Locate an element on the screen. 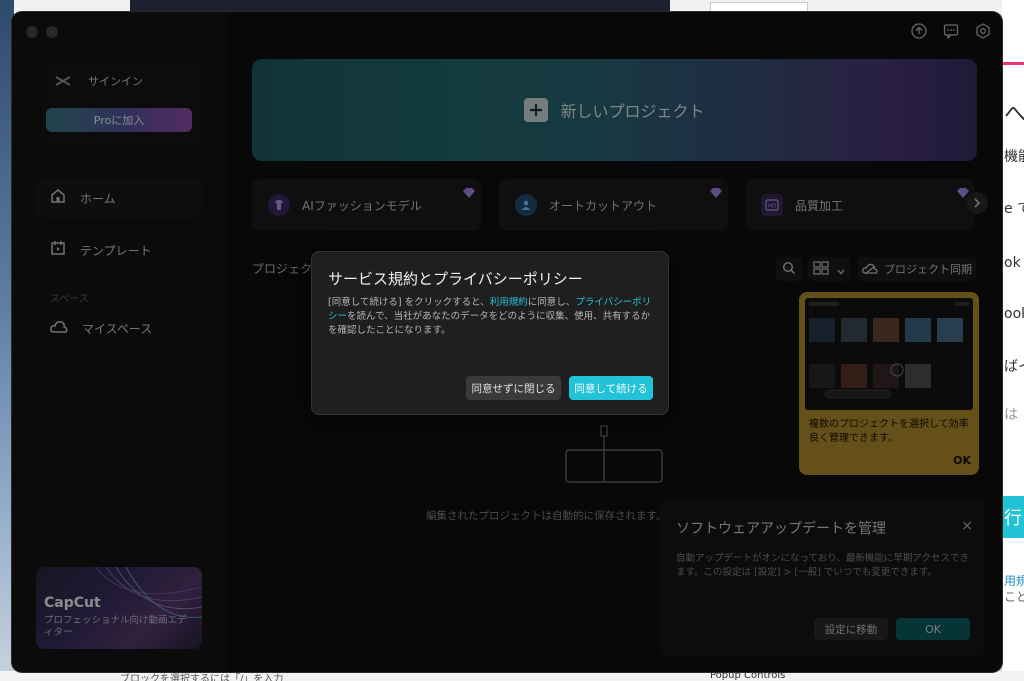 Image resolution: width=1024 pixels, height=681 pixels. background-browser-edge: へ 機能 e て ok て ook ばイ は 行 用規 こと is located at coordinates (1013, 340).